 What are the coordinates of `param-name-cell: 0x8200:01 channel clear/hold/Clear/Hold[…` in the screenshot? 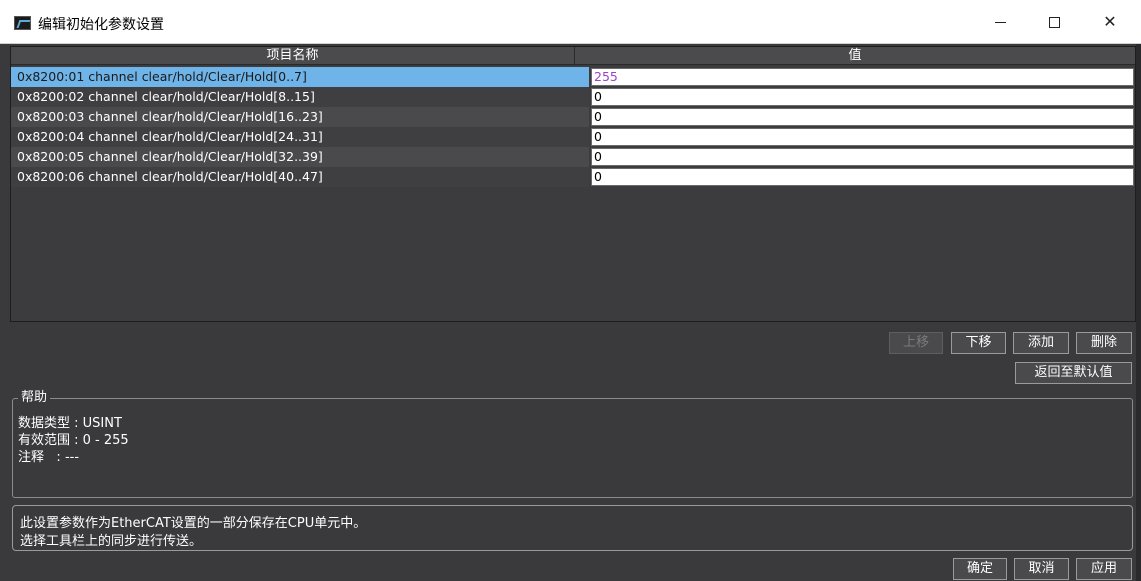 It's located at (300, 77).